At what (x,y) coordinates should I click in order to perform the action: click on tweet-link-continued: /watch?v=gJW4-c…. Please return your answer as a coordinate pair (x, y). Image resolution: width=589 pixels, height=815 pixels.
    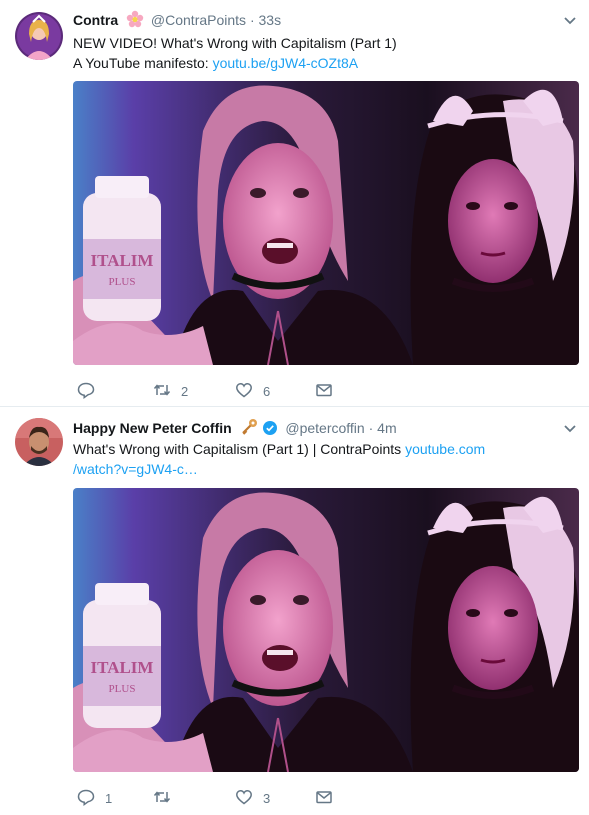
    Looking at the image, I should click on (325, 469).